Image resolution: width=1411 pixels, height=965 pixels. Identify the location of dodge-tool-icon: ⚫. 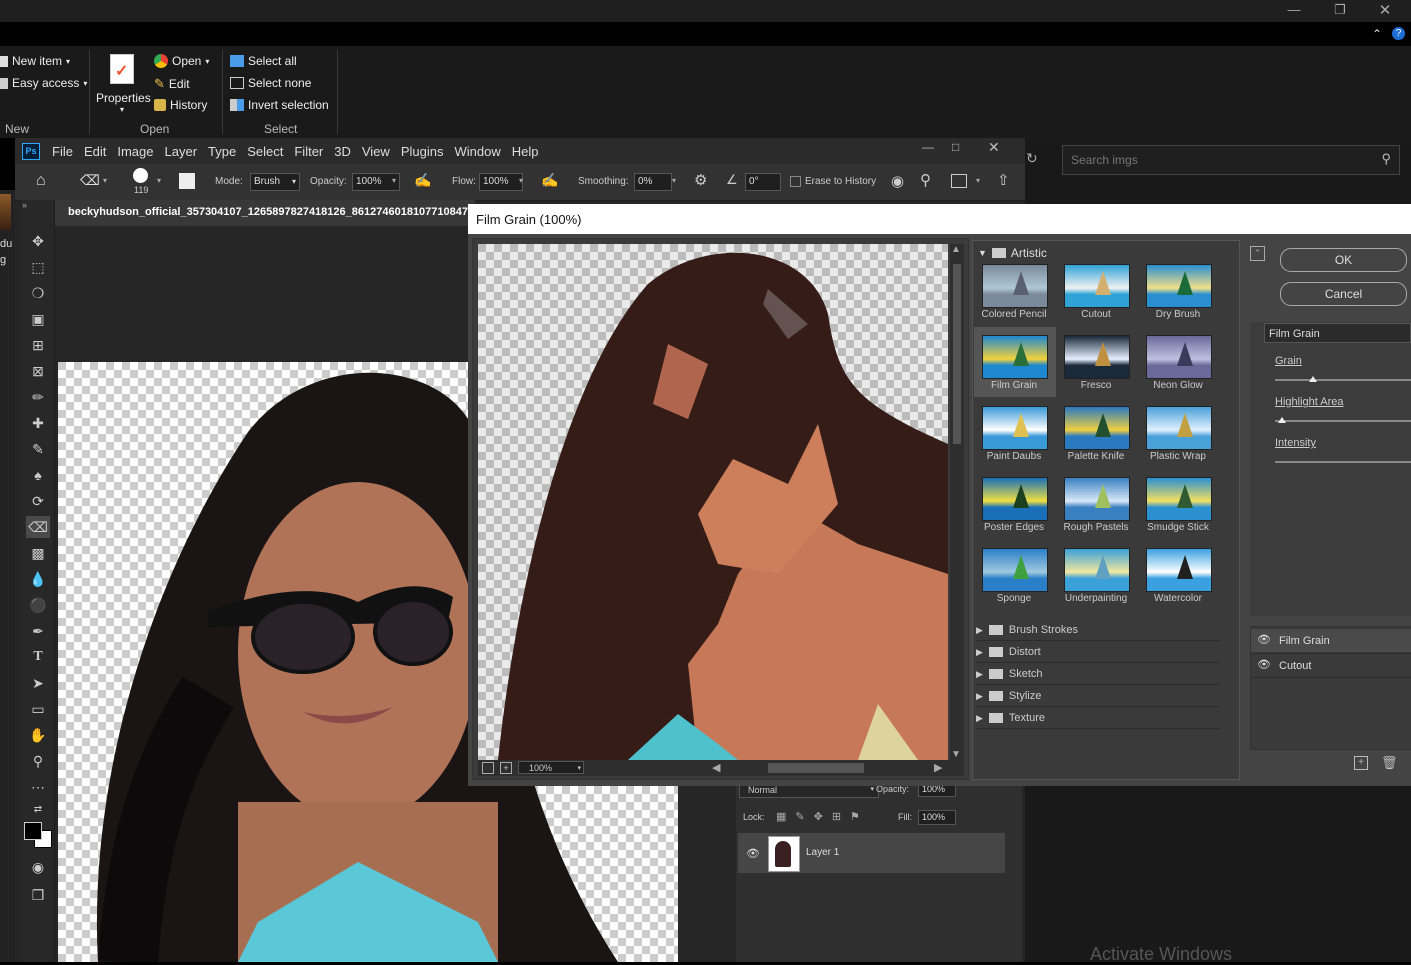
(38, 605).